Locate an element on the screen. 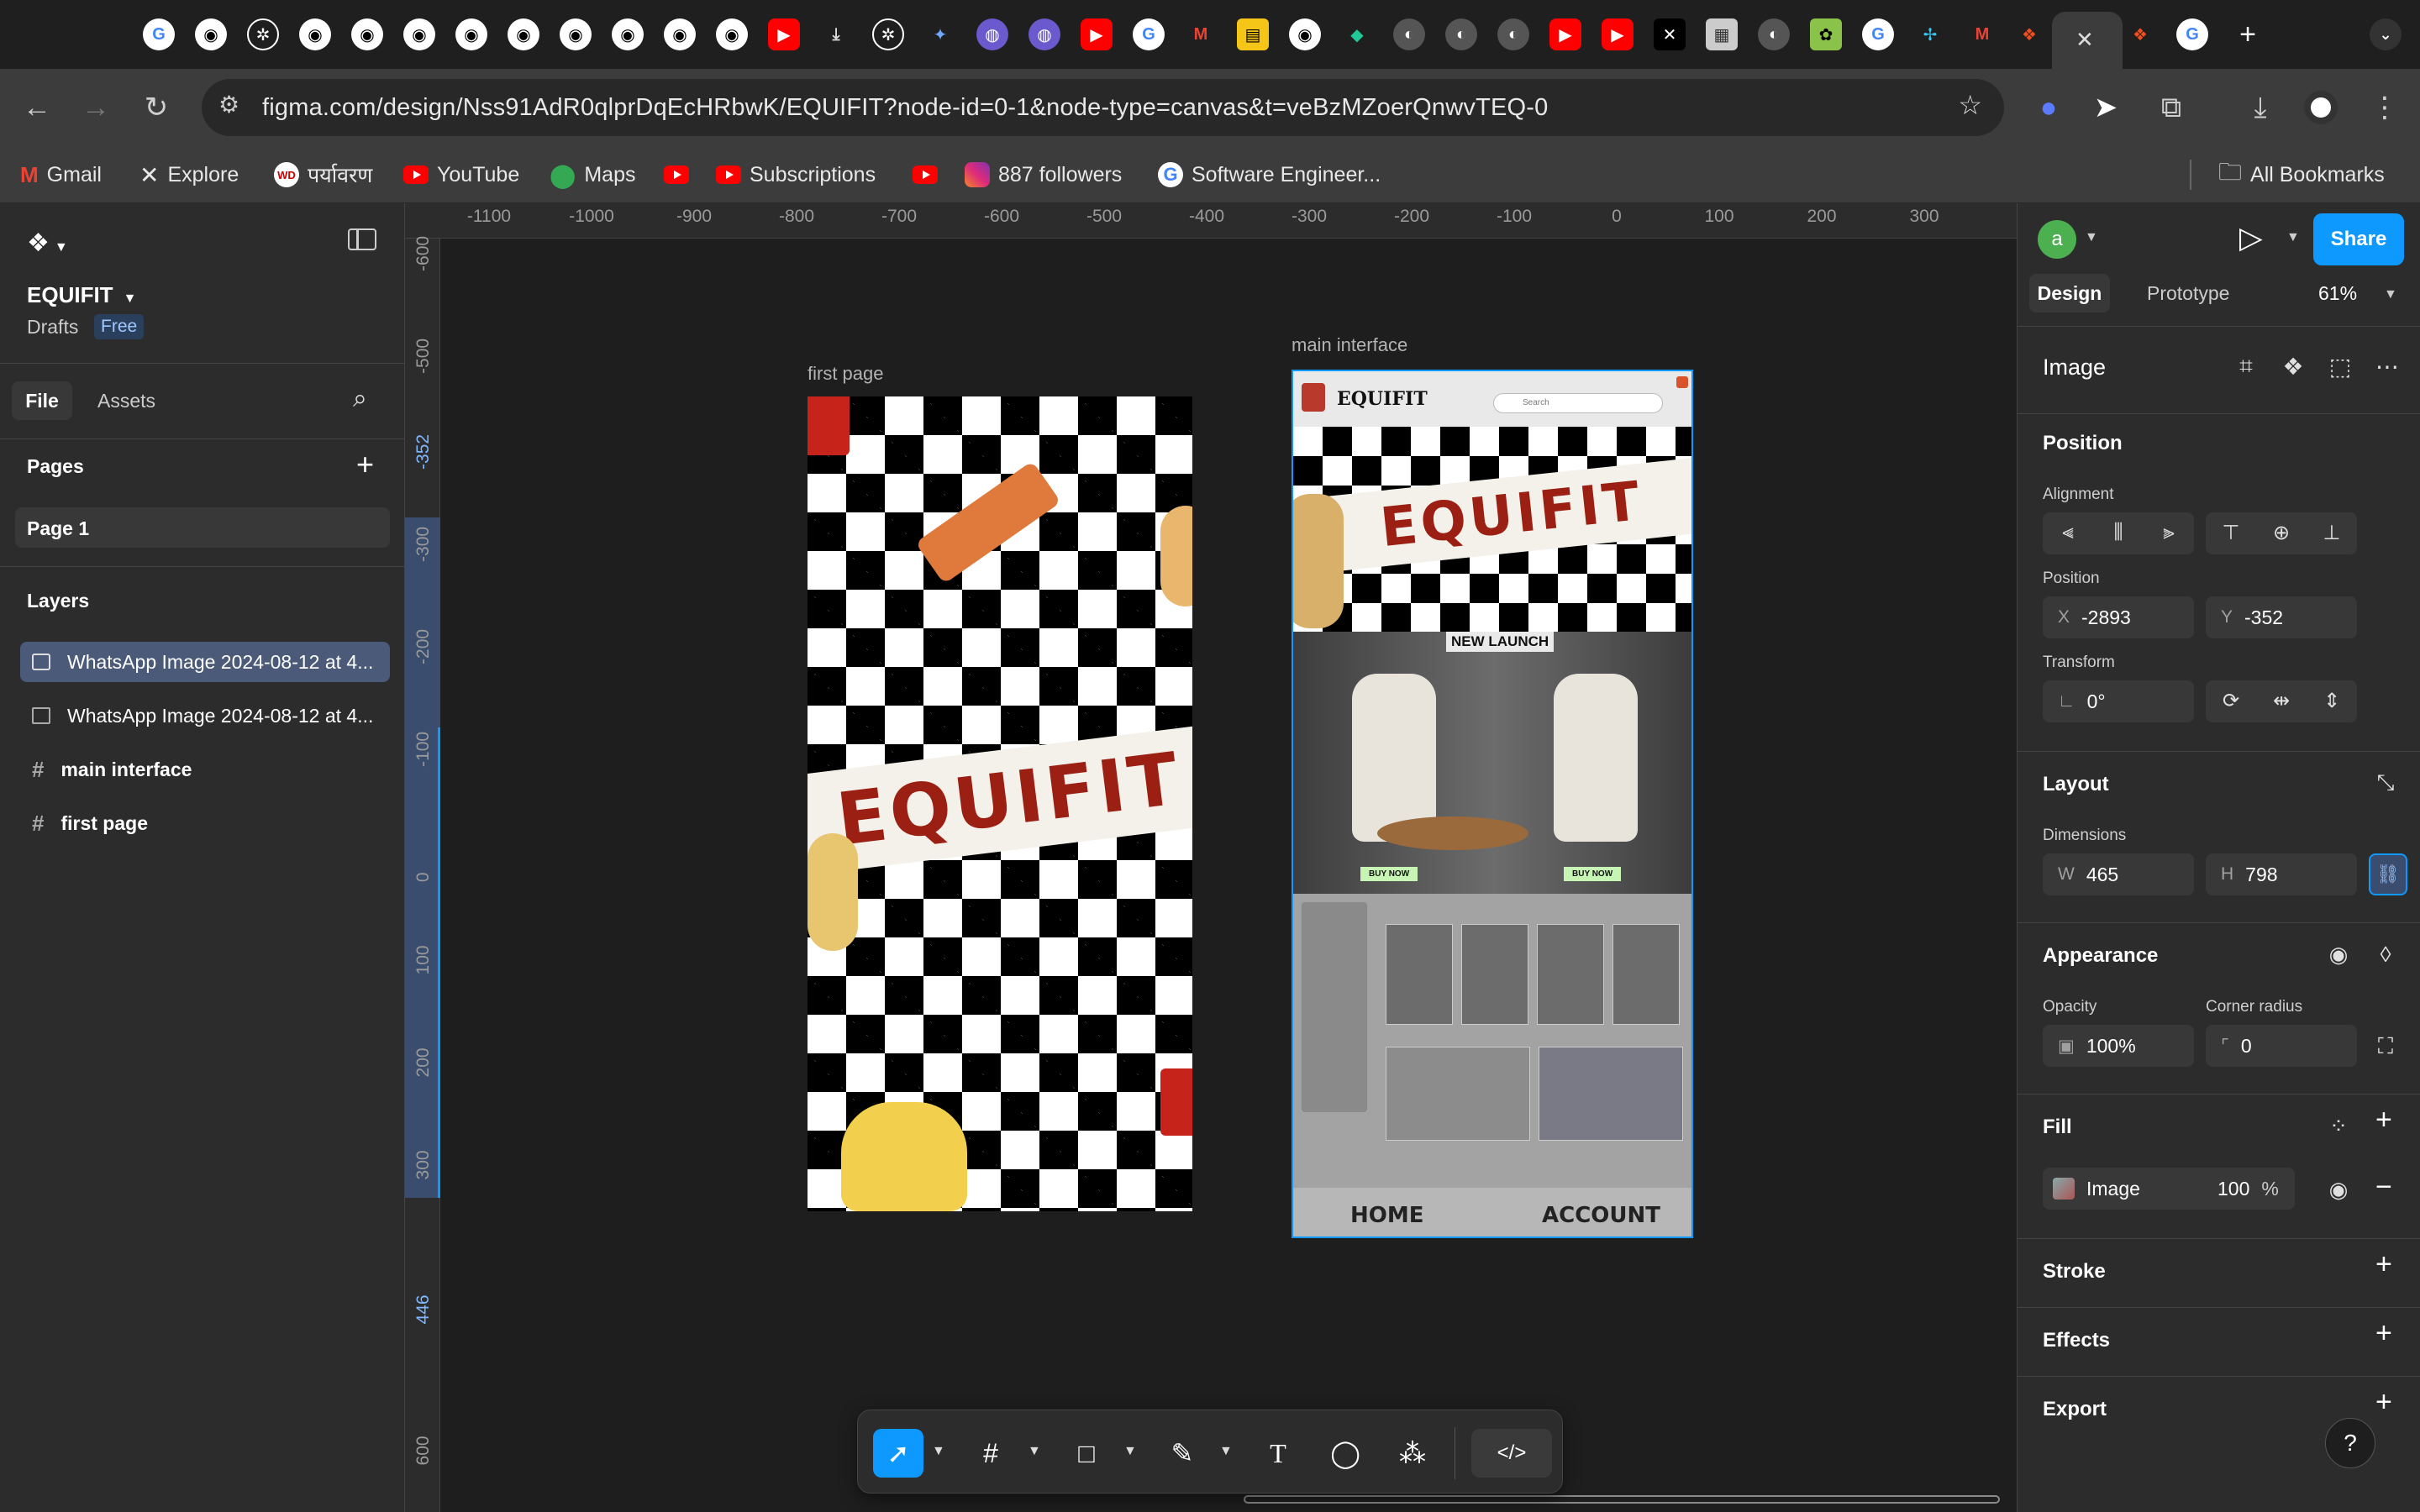  more-options-icon: ⋯ is located at coordinates (2387, 366).